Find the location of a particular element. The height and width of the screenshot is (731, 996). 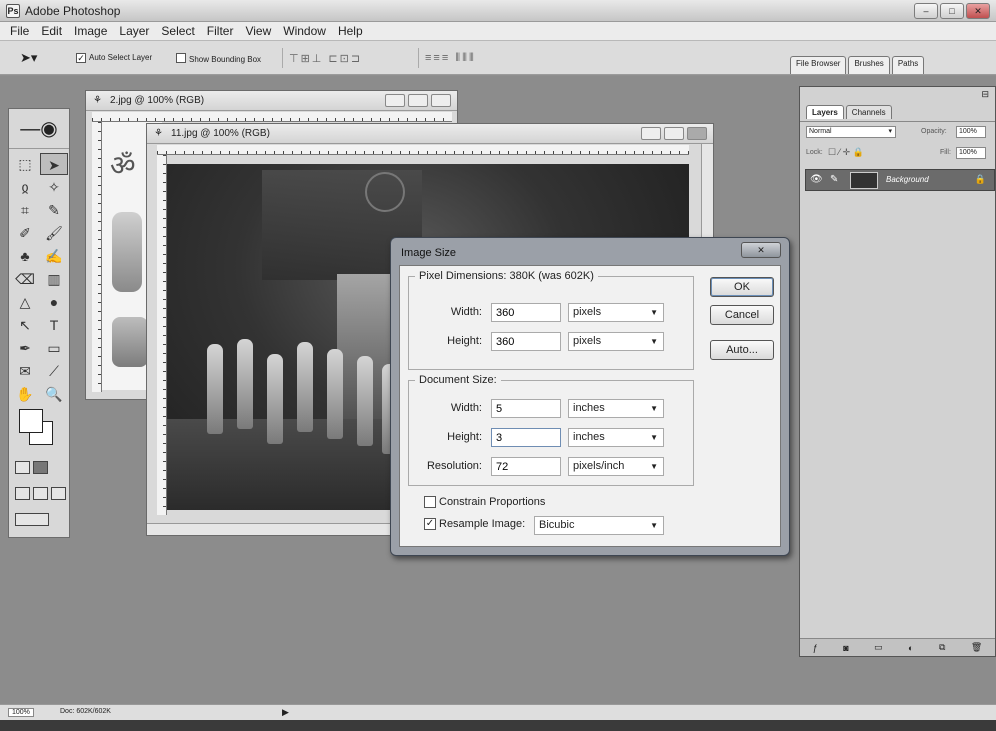

brushes-tab: Brushes is located at coordinates (869, 65).